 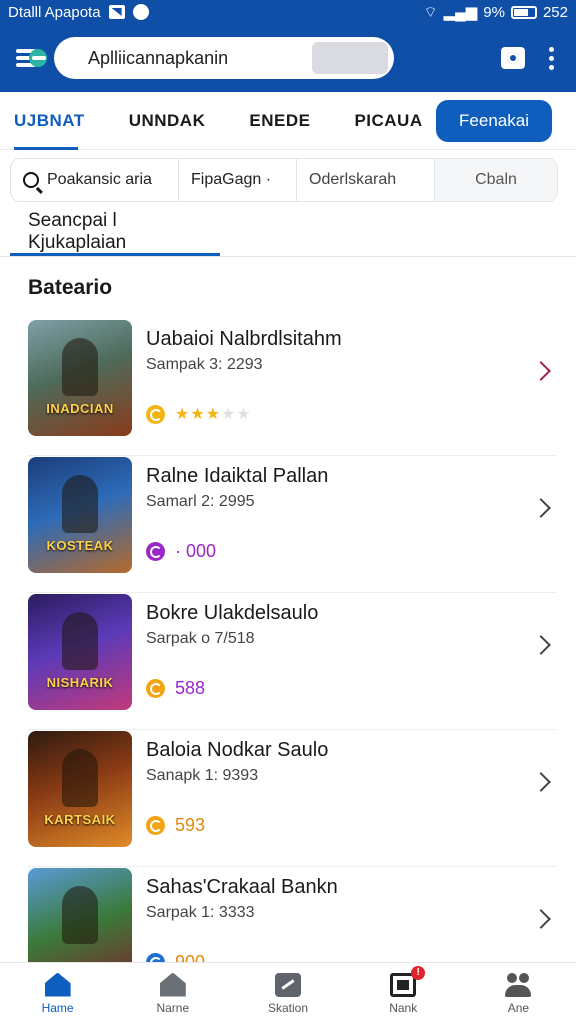 I want to click on house-icon, so click(x=172, y=984).